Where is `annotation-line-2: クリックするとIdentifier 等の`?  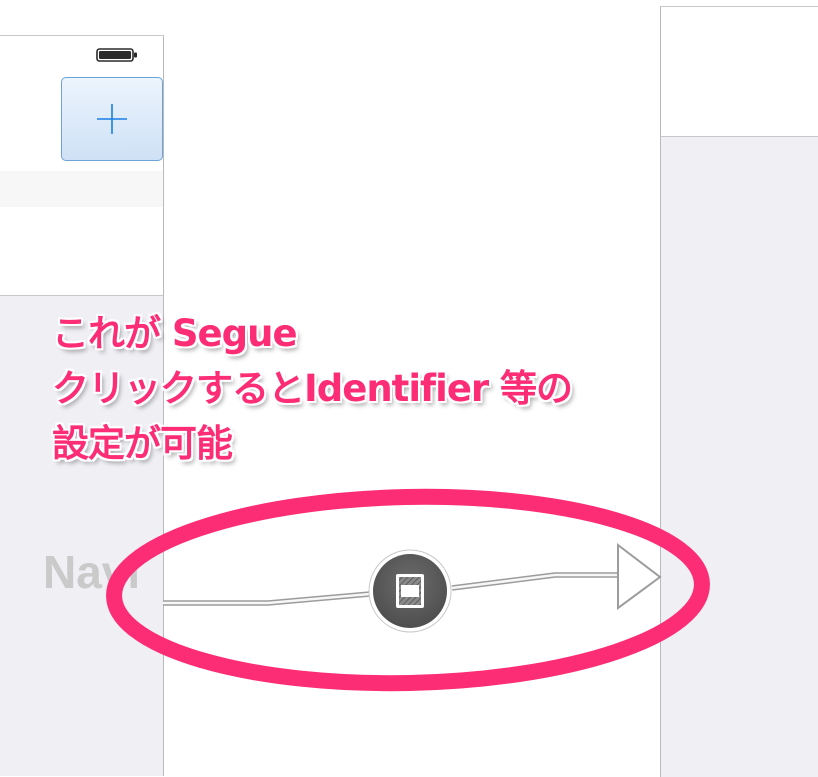
annotation-line-2: クリックするとIdentifier 等の is located at coordinates (312, 388).